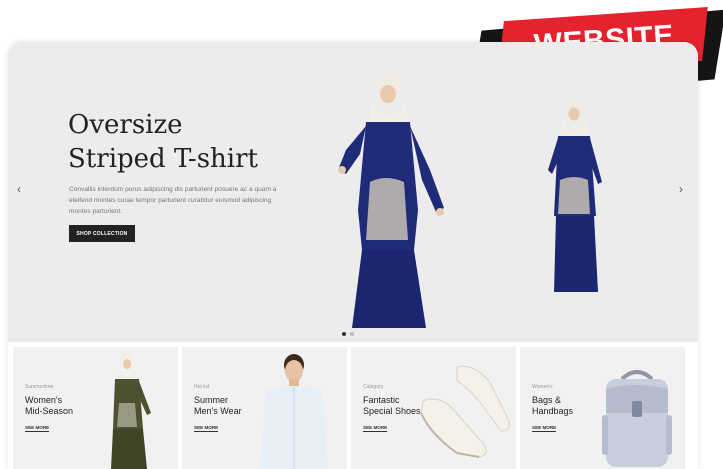  I want to click on category-card-womens: Summertime Women's Mid-Season SEE MORE, so click(95, 408).